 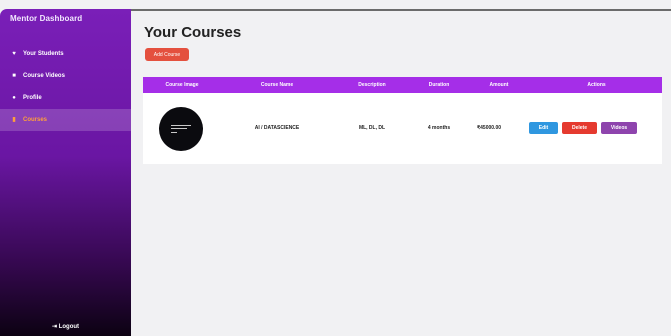 What do you see at coordinates (167, 54) in the screenshot?
I see `add-course-button: Add Course` at bounding box center [167, 54].